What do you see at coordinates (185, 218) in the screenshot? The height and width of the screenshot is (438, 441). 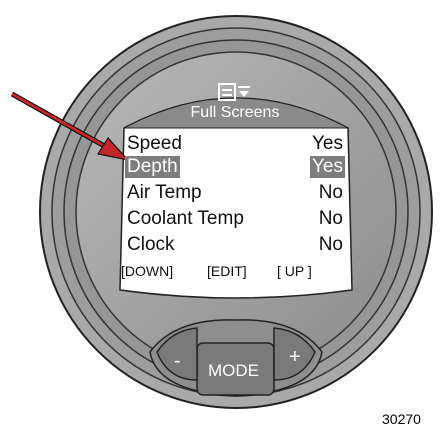 I see `row-label: Coolant Temp` at bounding box center [185, 218].